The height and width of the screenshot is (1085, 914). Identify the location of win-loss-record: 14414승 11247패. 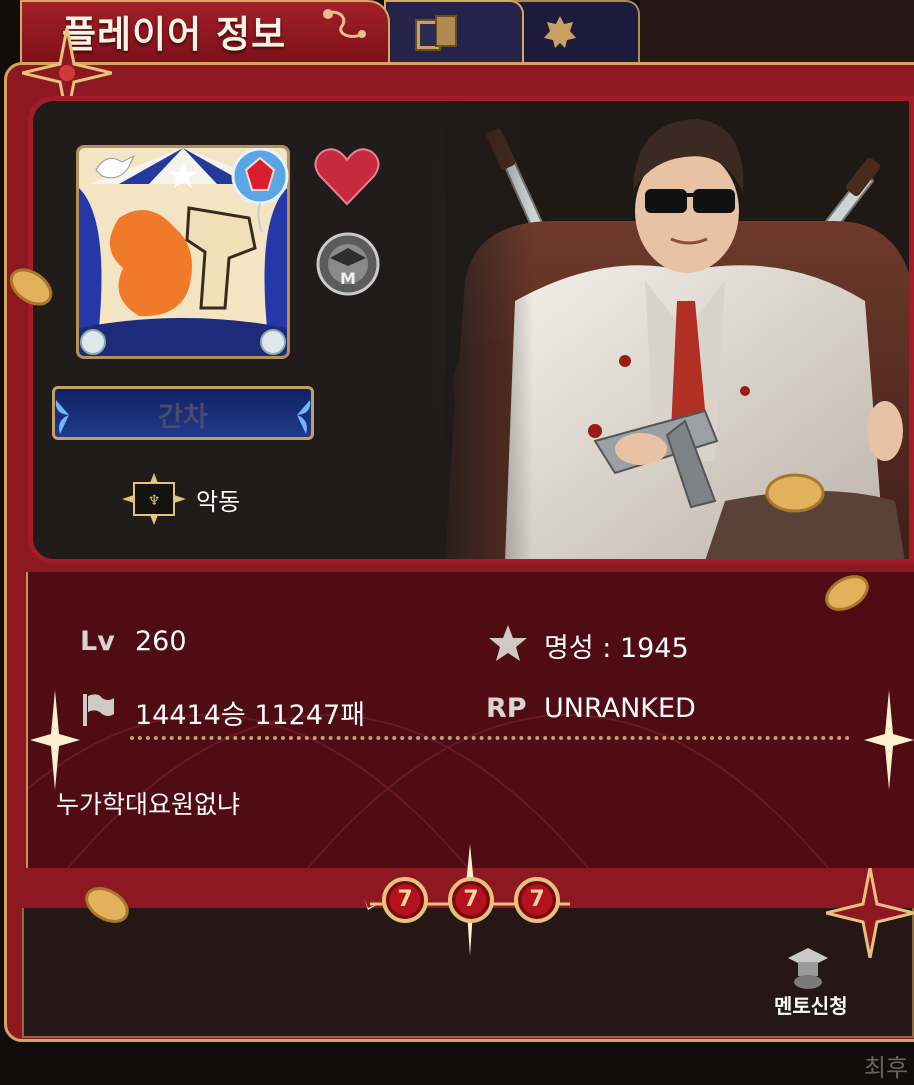
(250, 715).